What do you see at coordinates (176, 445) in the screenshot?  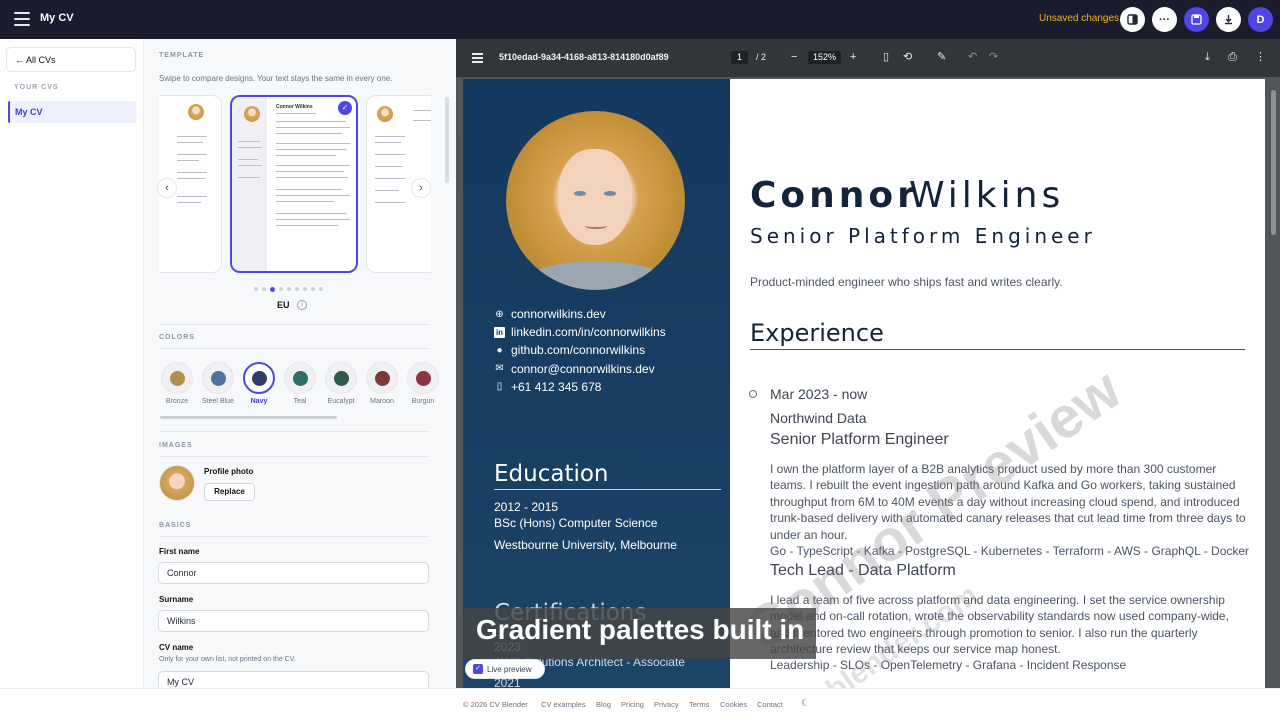 I see `images-heading: IMAGES` at bounding box center [176, 445].